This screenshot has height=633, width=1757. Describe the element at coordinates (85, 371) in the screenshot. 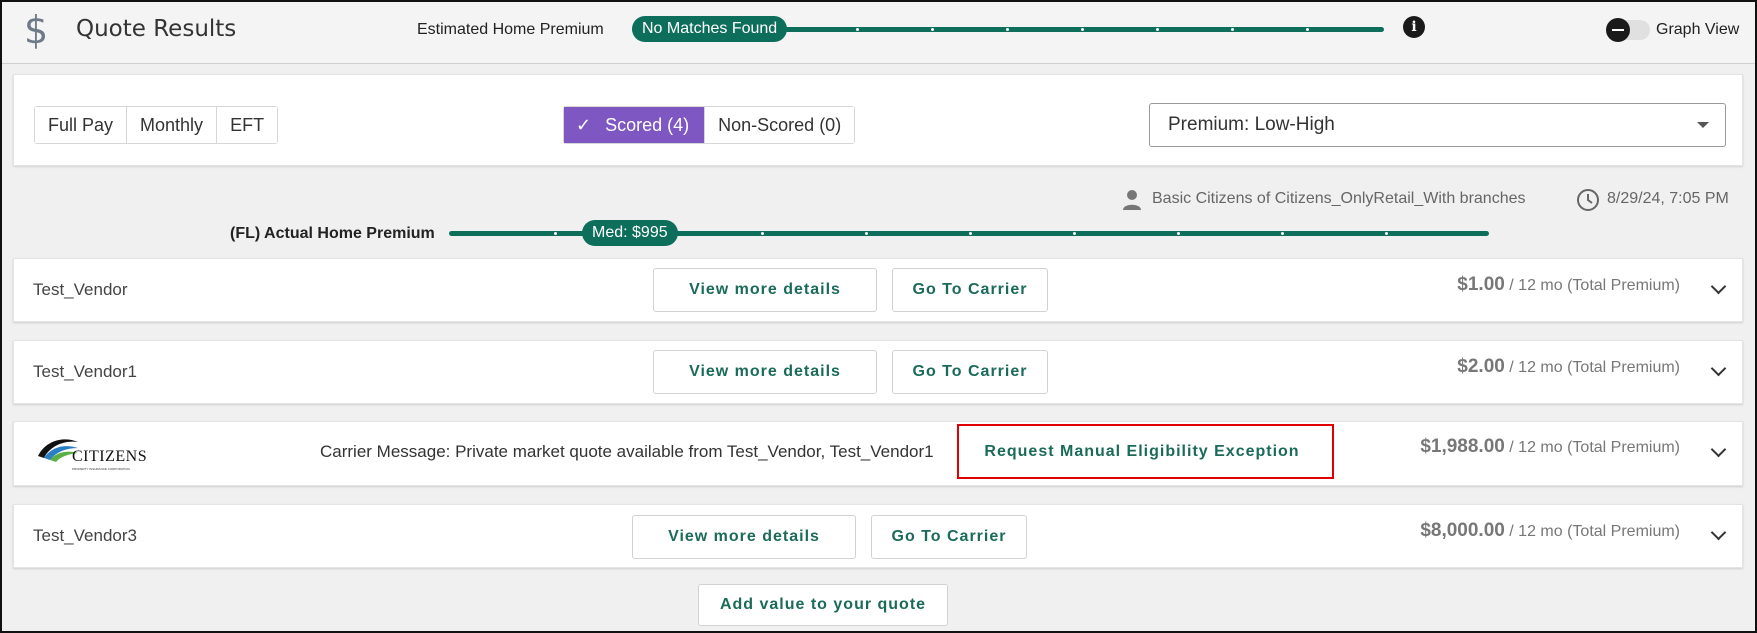

I see `vendor-name: Test_Vendor1` at that location.